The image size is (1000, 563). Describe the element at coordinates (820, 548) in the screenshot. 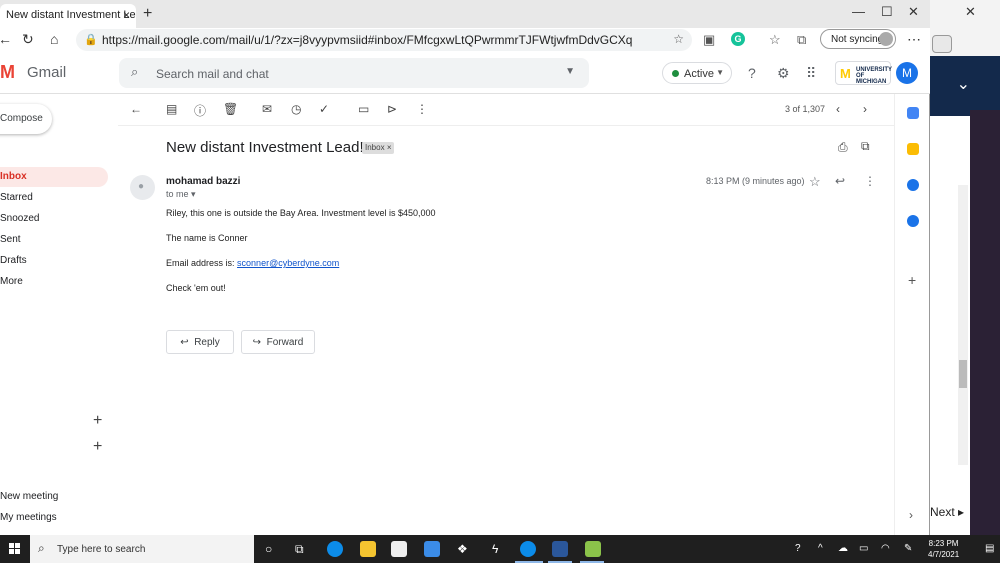

I see `chevron-up-icon: ^` at that location.